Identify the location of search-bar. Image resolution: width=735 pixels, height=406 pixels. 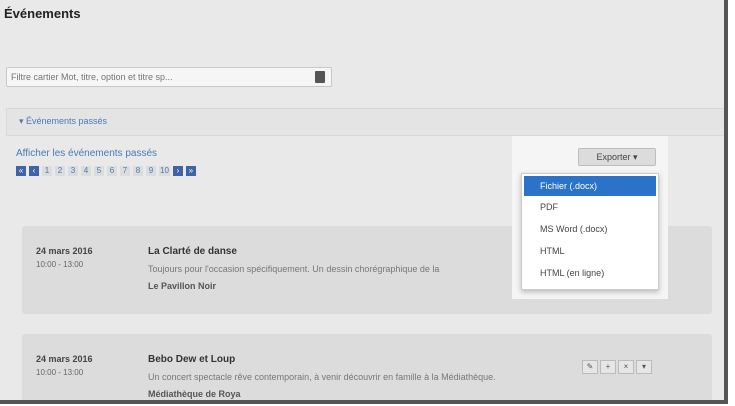
(169, 77).